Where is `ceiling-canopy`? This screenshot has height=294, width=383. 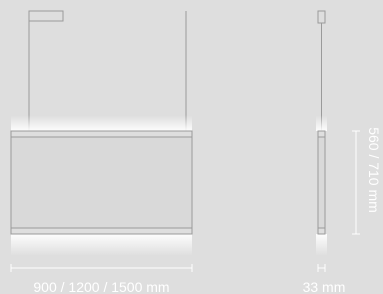
ceiling-canopy is located at coordinates (46, 16).